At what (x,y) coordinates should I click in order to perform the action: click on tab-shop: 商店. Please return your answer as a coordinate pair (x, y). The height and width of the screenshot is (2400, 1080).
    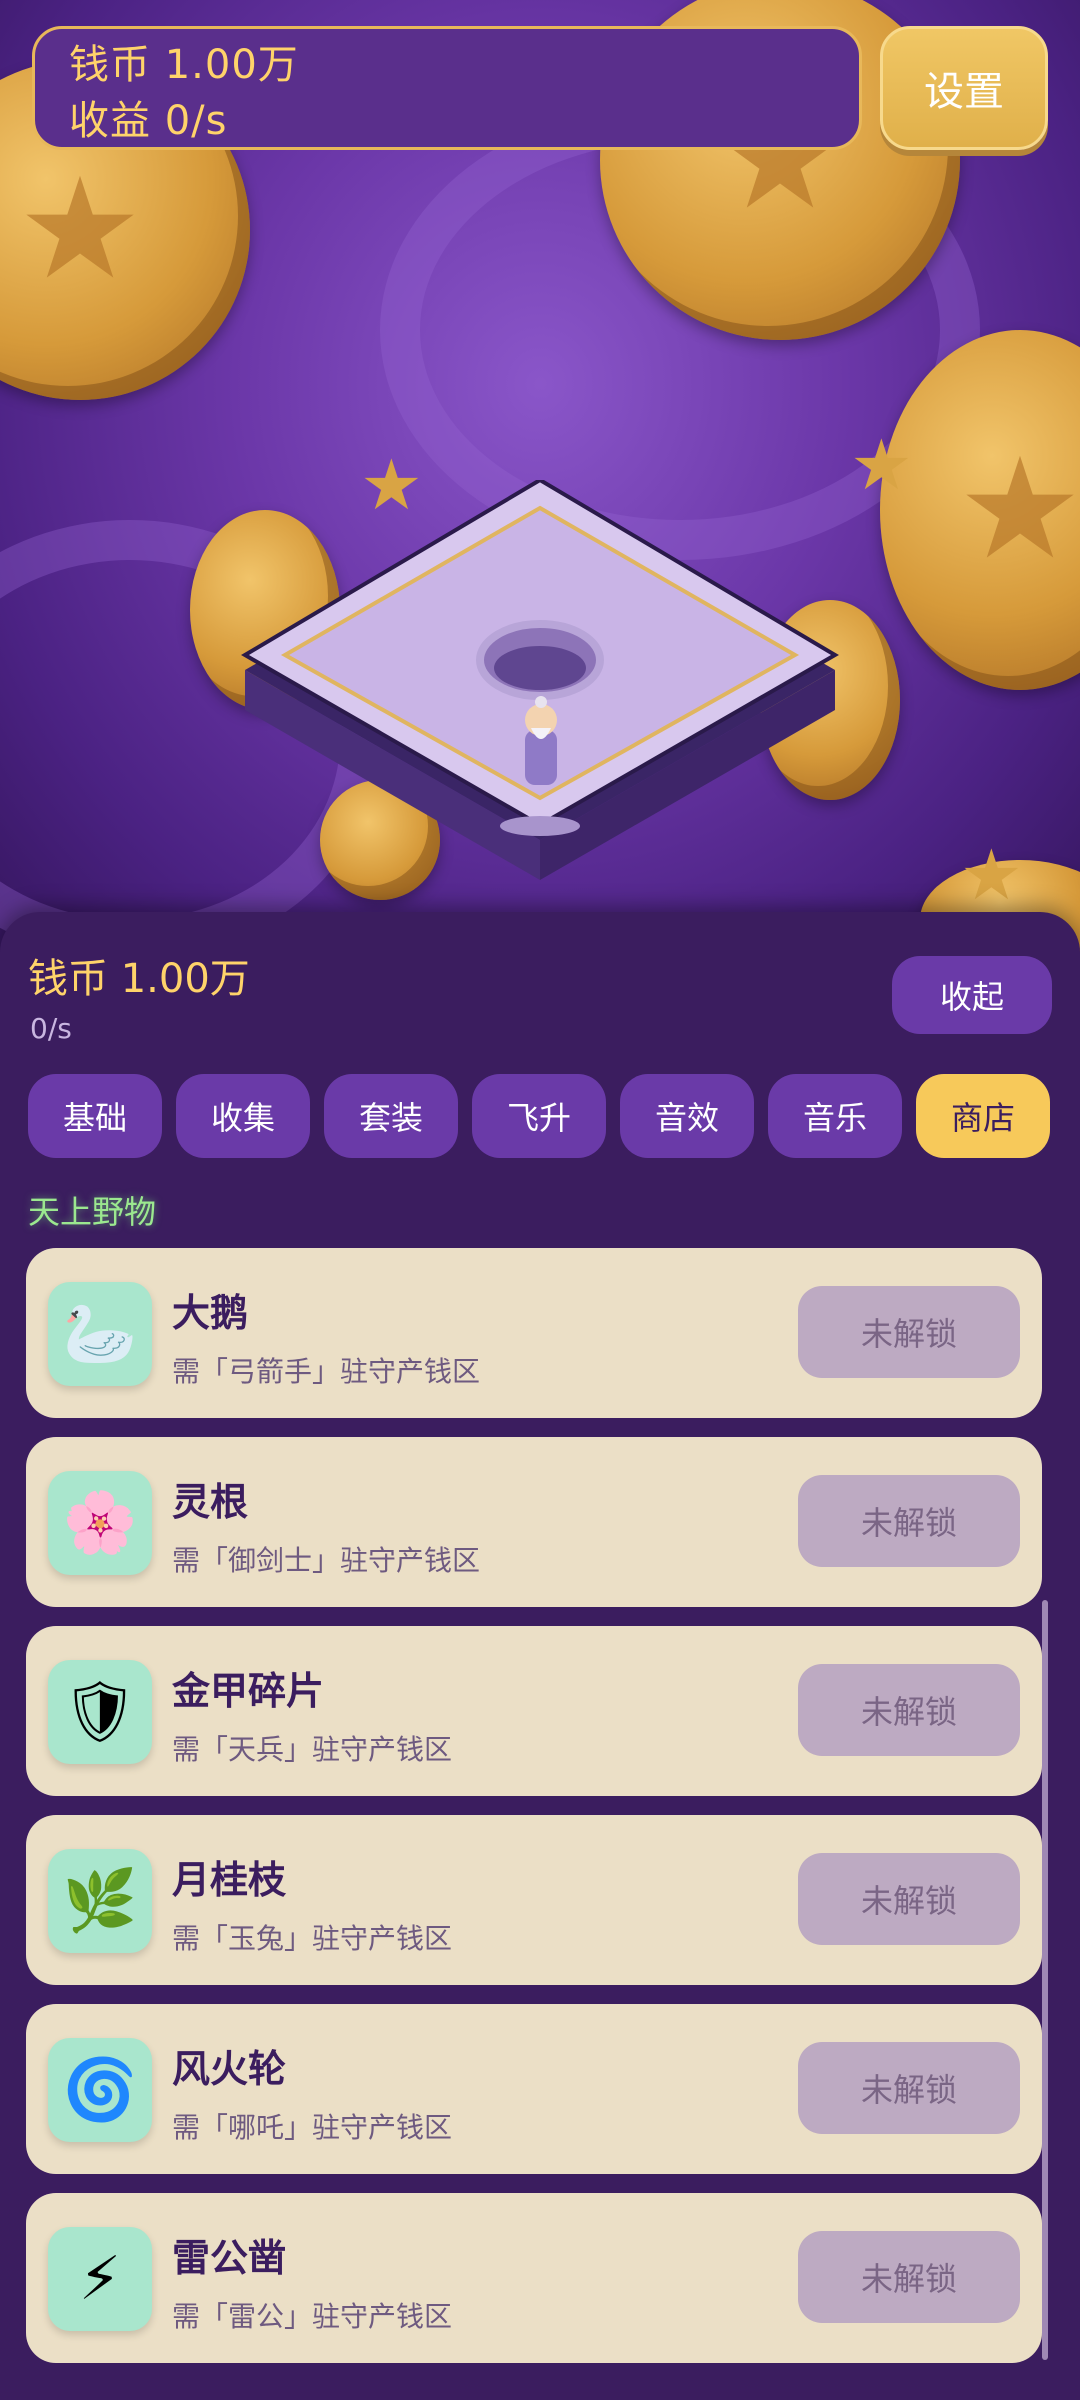
    Looking at the image, I should click on (983, 1116).